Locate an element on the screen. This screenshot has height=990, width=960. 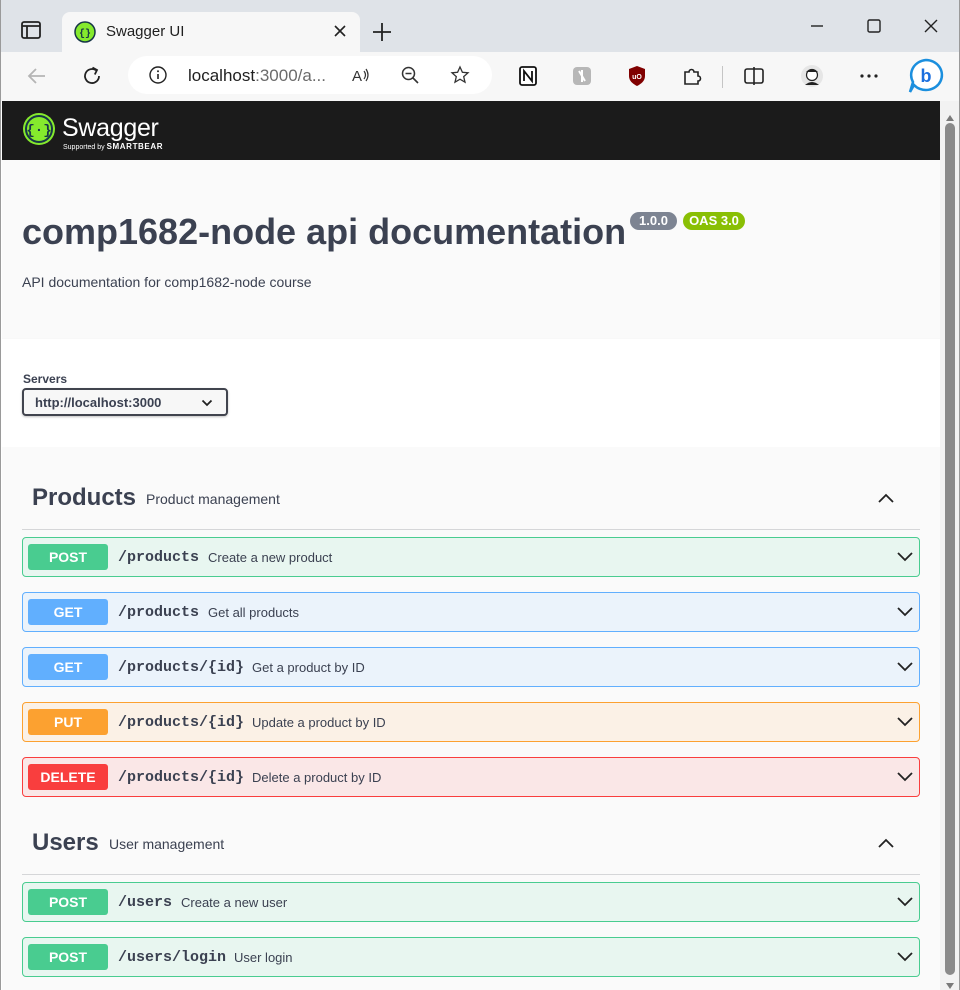
split-screen-icon is located at coordinates (754, 76).